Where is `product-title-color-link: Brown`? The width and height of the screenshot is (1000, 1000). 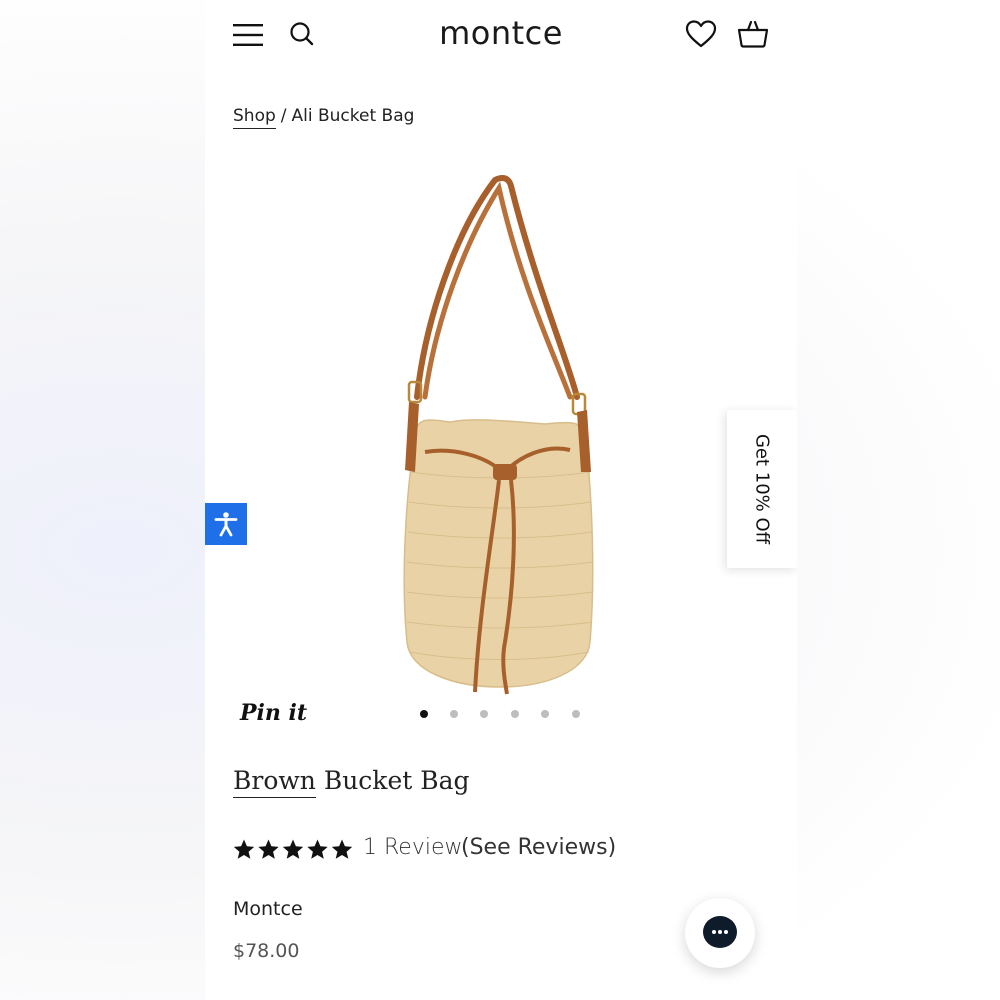 product-title-color-link: Brown is located at coordinates (274, 782).